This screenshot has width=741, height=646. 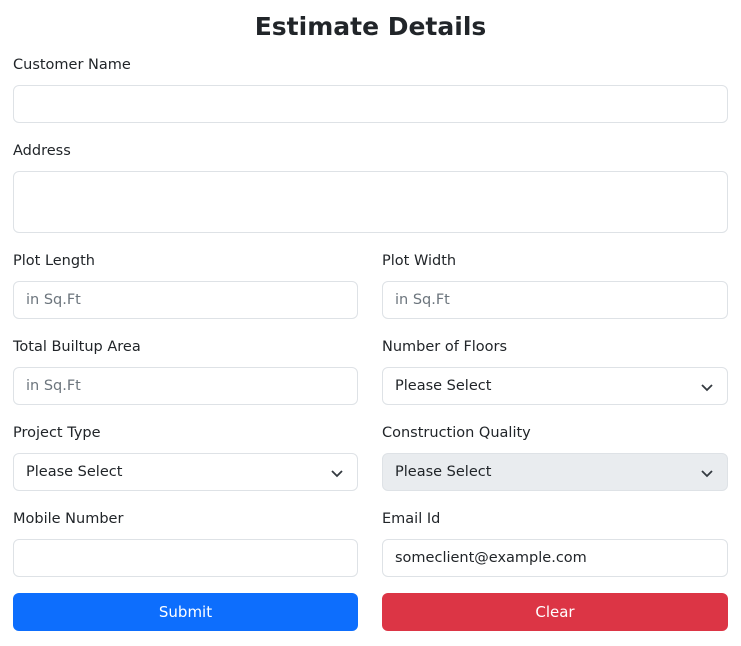 What do you see at coordinates (185, 300) in the screenshot?
I see `plot-length-input: in Sq.Ft` at bounding box center [185, 300].